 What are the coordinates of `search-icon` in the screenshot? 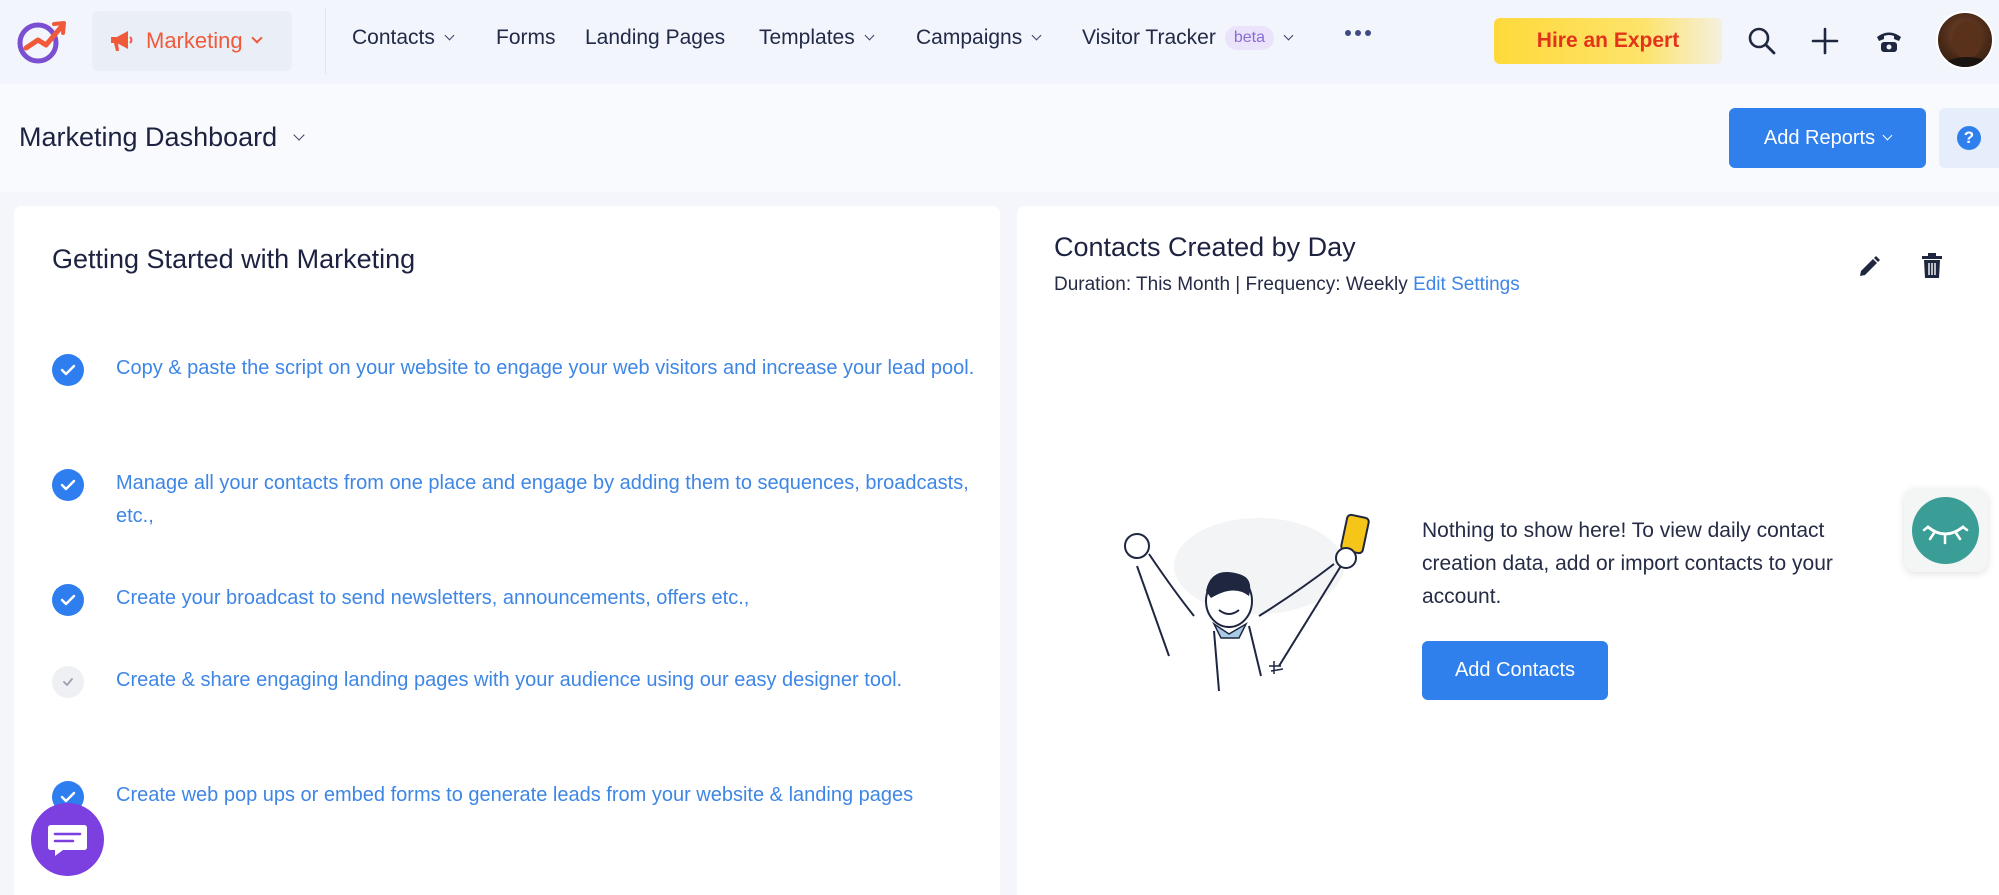 It's located at (1762, 41).